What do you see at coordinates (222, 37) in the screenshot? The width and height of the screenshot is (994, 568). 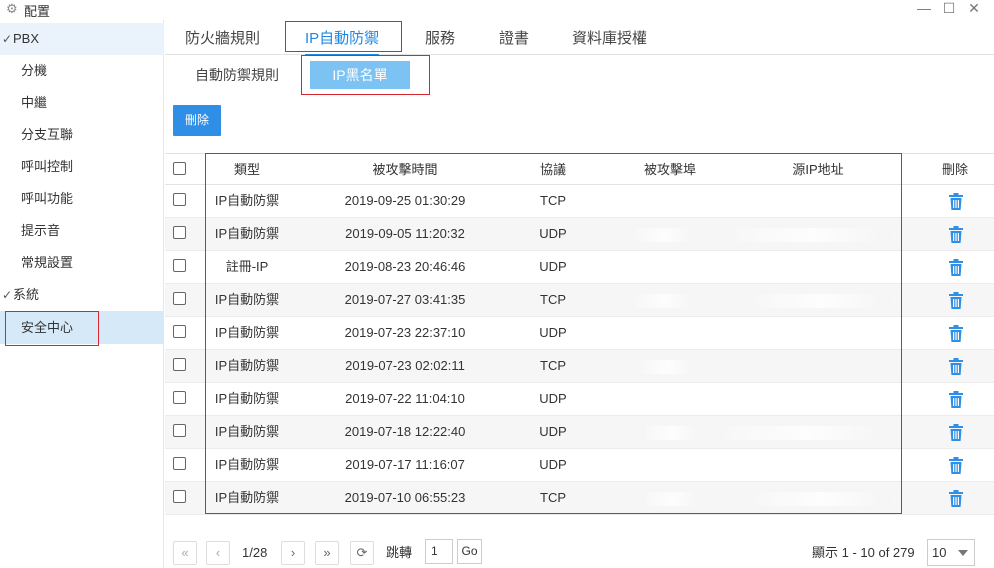 I see `tab-firewall-rules: 防火牆規則` at bounding box center [222, 37].